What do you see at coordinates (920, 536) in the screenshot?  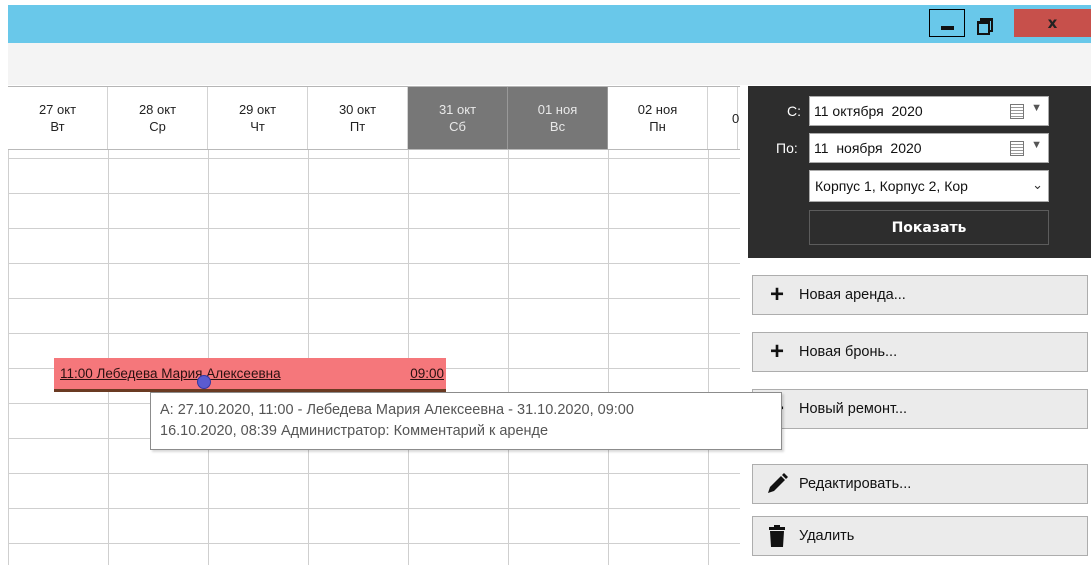 I see `delete-button: Удалить` at bounding box center [920, 536].